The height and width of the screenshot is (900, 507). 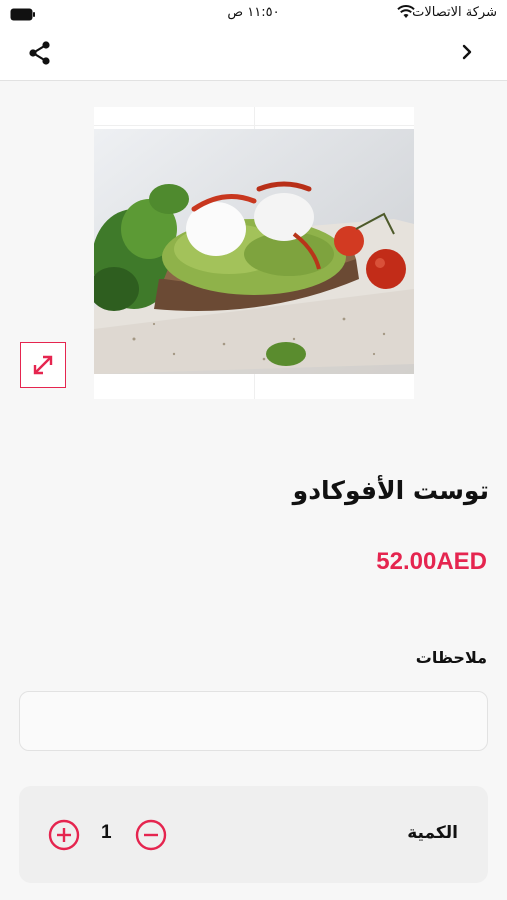 What do you see at coordinates (253, 721) in the screenshot?
I see `notes-input` at bounding box center [253, 721].